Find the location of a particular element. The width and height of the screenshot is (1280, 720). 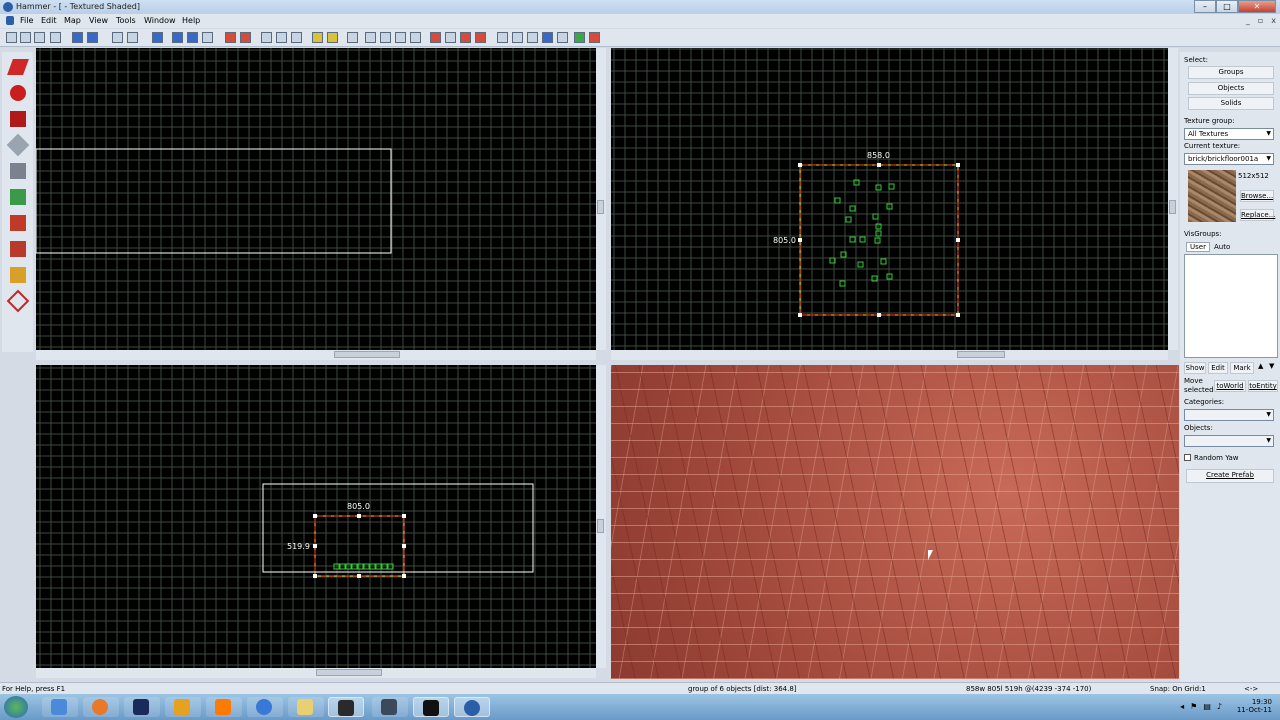

transform-icon is located at coordinates (400, 37).